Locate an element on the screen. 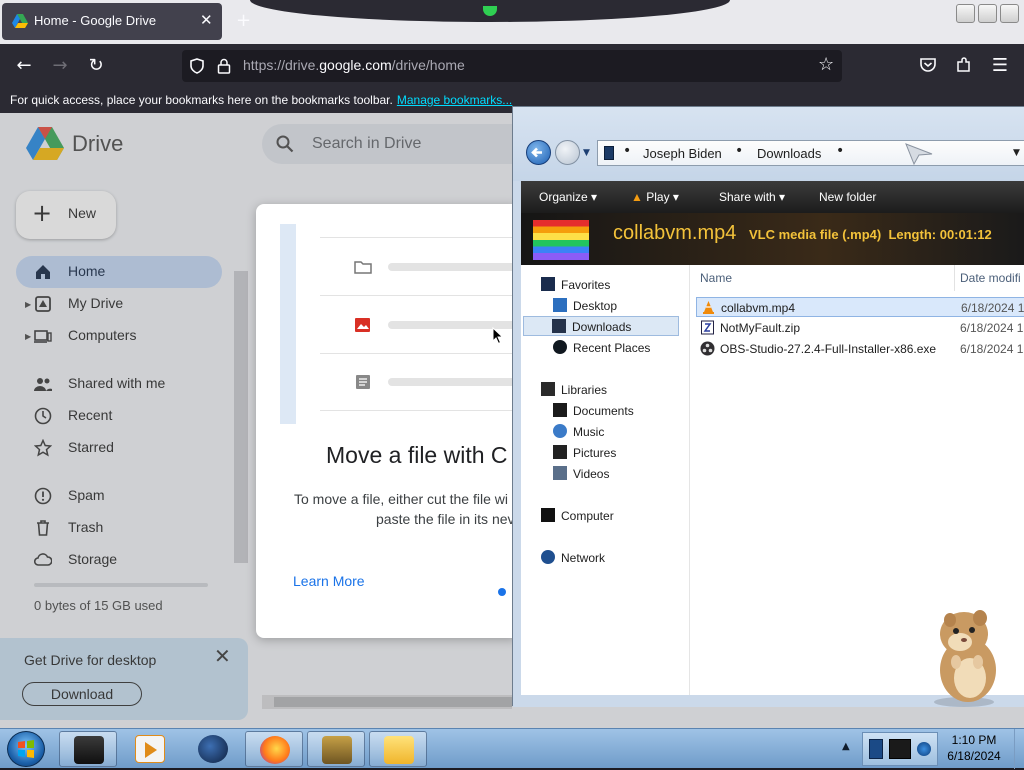  box-app-icon is located at coordinates (337, 750).